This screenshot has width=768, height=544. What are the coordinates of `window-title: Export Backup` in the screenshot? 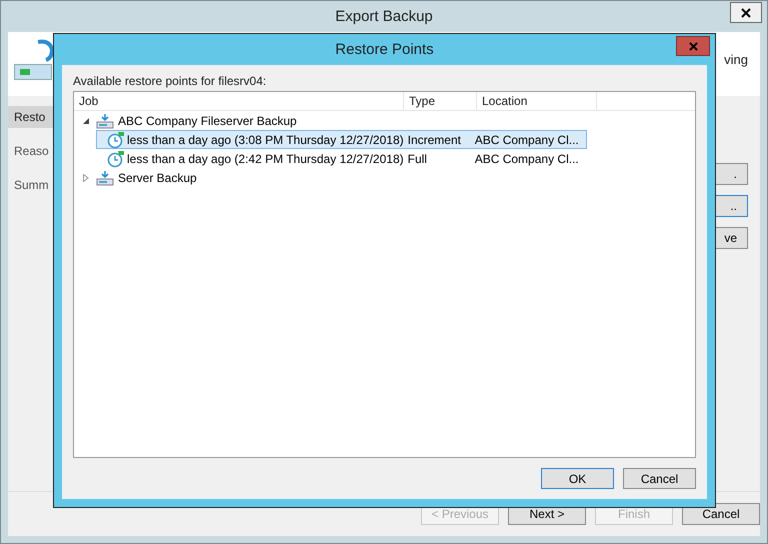 It's located at (384, 16).